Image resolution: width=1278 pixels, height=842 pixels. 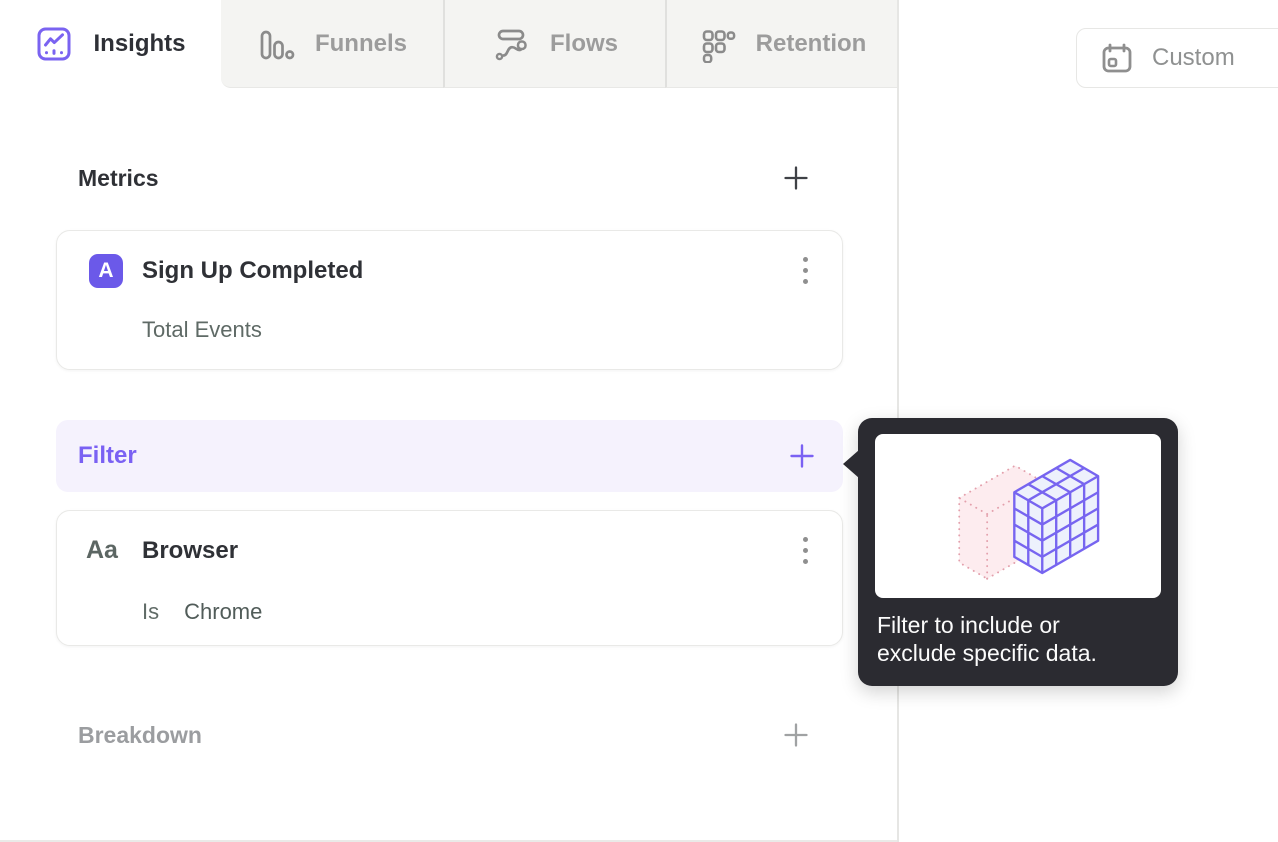 What do you see at coordinates (106, 270) in the screenshot?
I see `metric-letter-badge: A` at bounding box center [106, 270].